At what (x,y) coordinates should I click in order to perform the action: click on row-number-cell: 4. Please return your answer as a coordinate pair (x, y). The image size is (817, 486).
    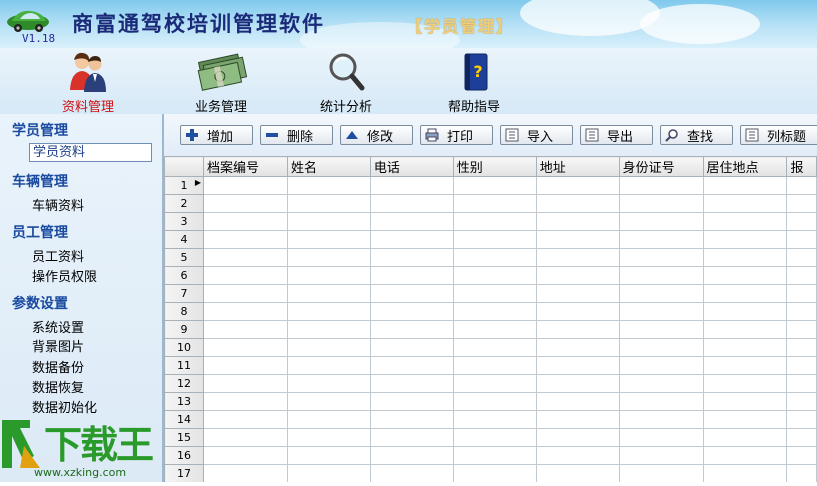
    Looking at the image, I should click on (184, 239).